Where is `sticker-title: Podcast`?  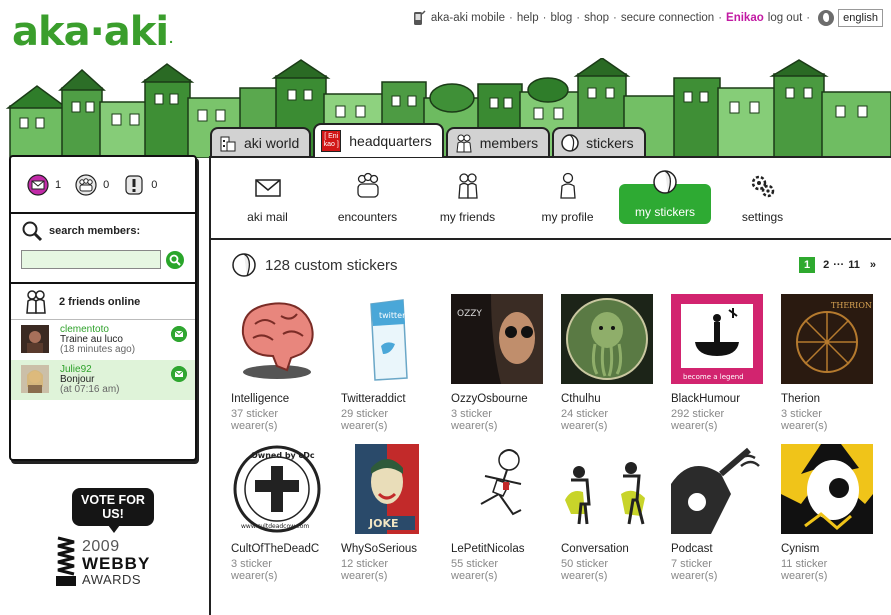
sticker-title: Podcast is located at coordinates (719, 549).